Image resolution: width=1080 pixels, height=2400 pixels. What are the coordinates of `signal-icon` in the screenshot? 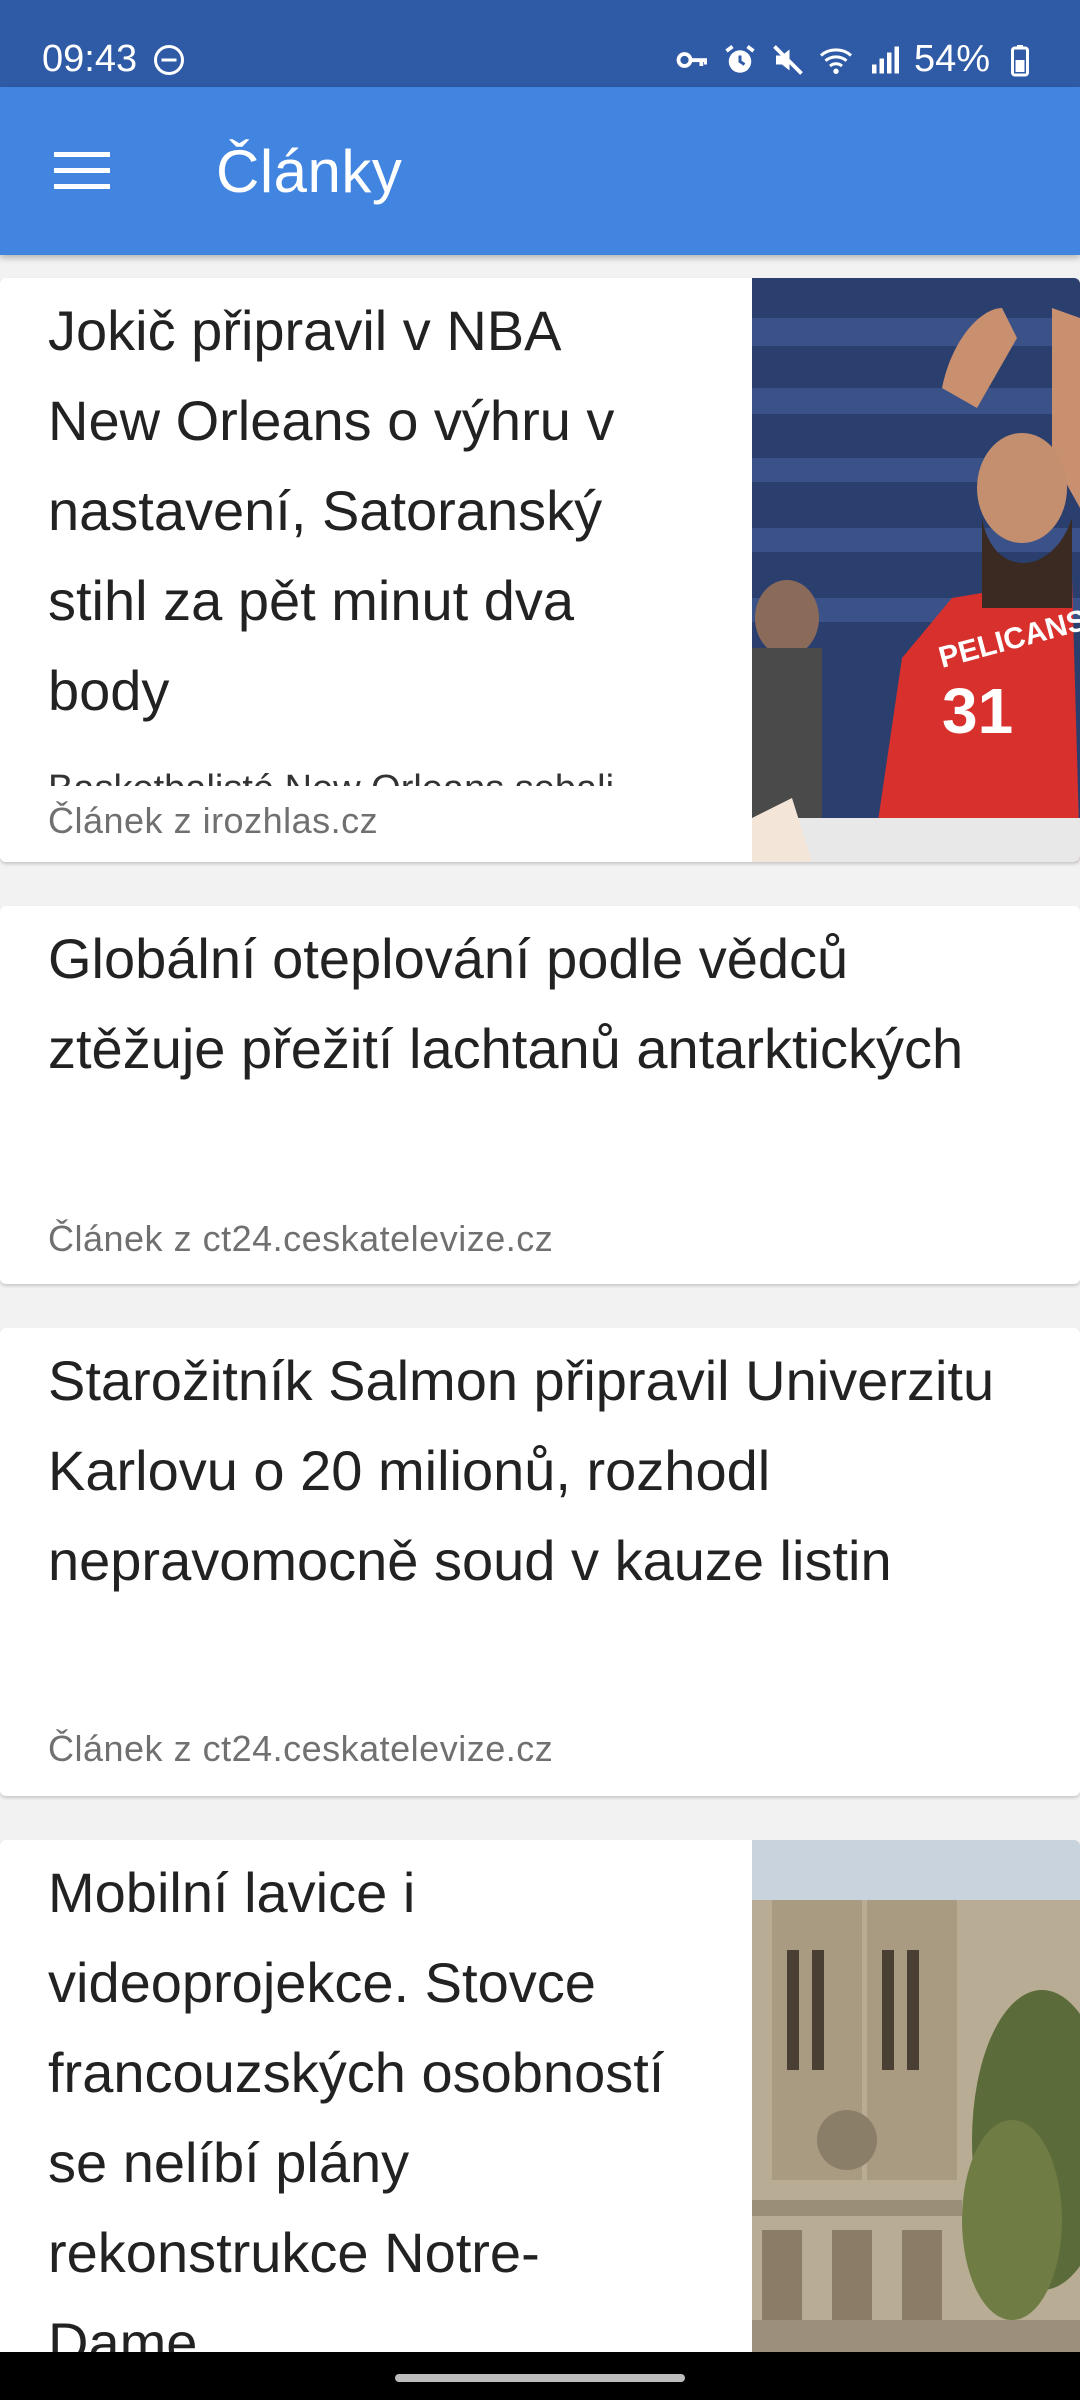 It's located at (884, 60).